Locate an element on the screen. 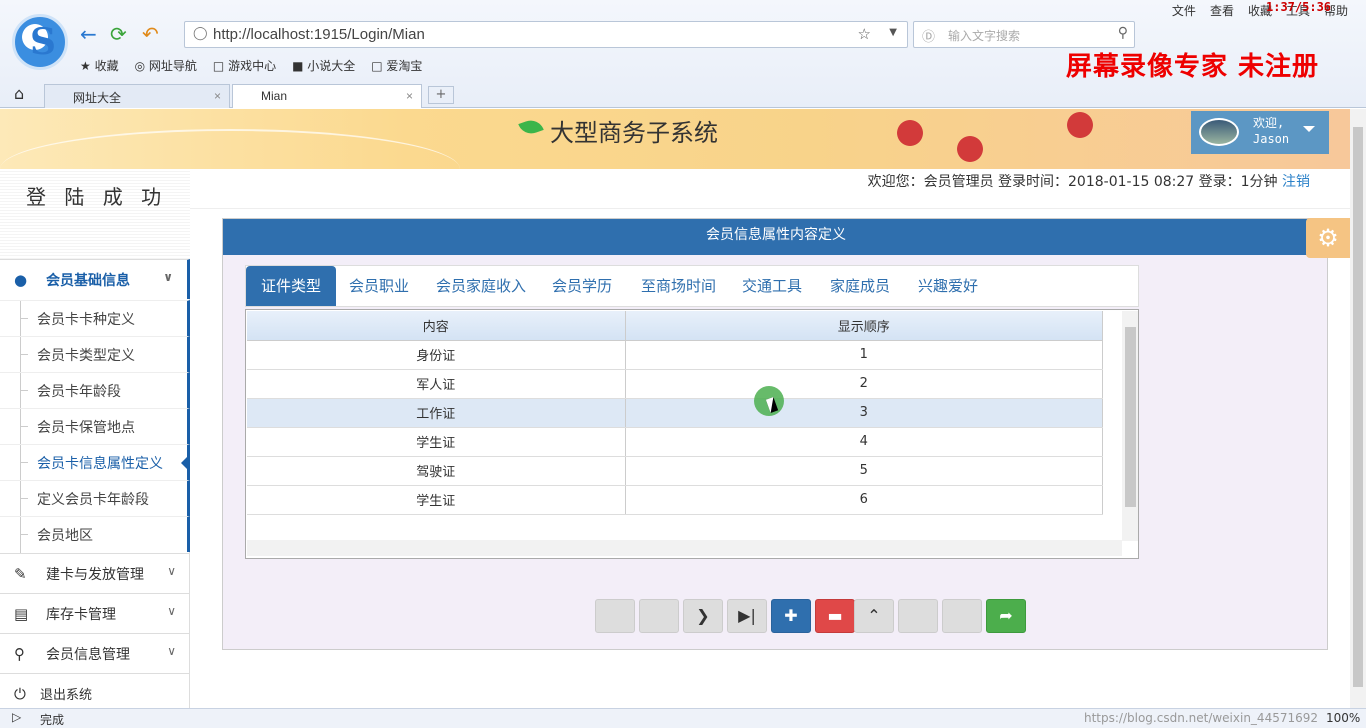 Image resolution: width=1366 pixels, height=728 pixels. cell-order: 5 is located at coordinates (864, 471).